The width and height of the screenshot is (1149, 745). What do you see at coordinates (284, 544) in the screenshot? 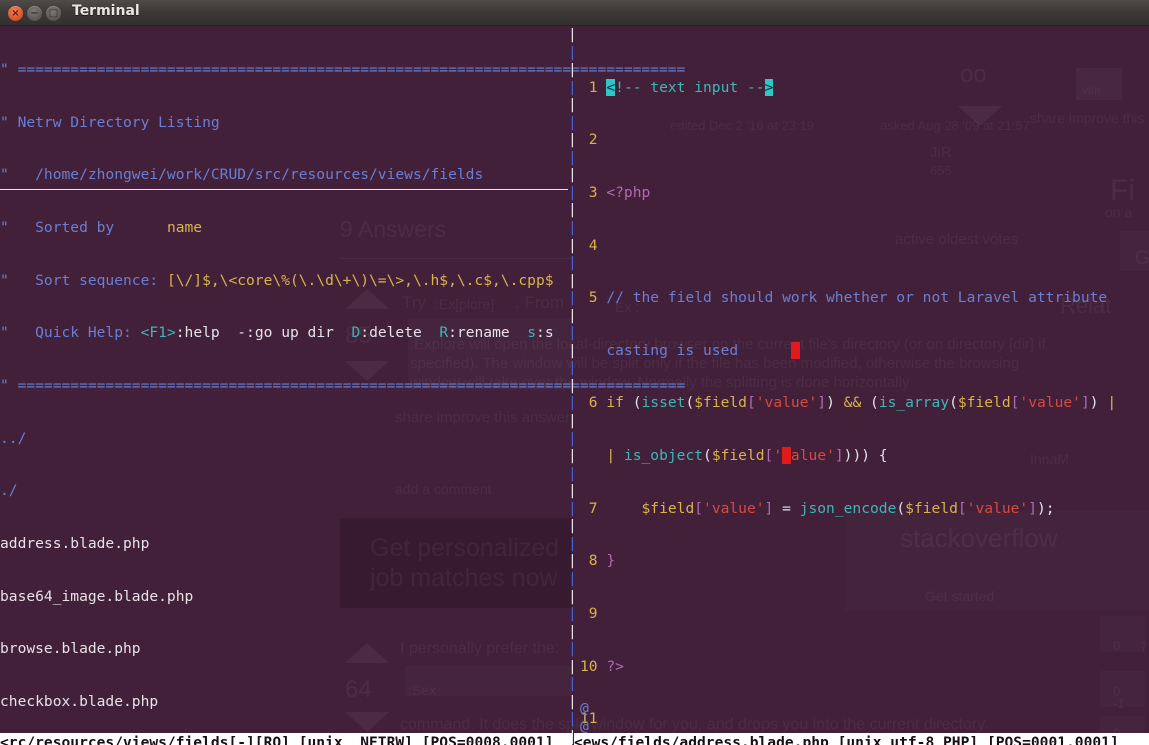
I see `netrw-file-item: address.blade.php` at bounding box center [284, 544].